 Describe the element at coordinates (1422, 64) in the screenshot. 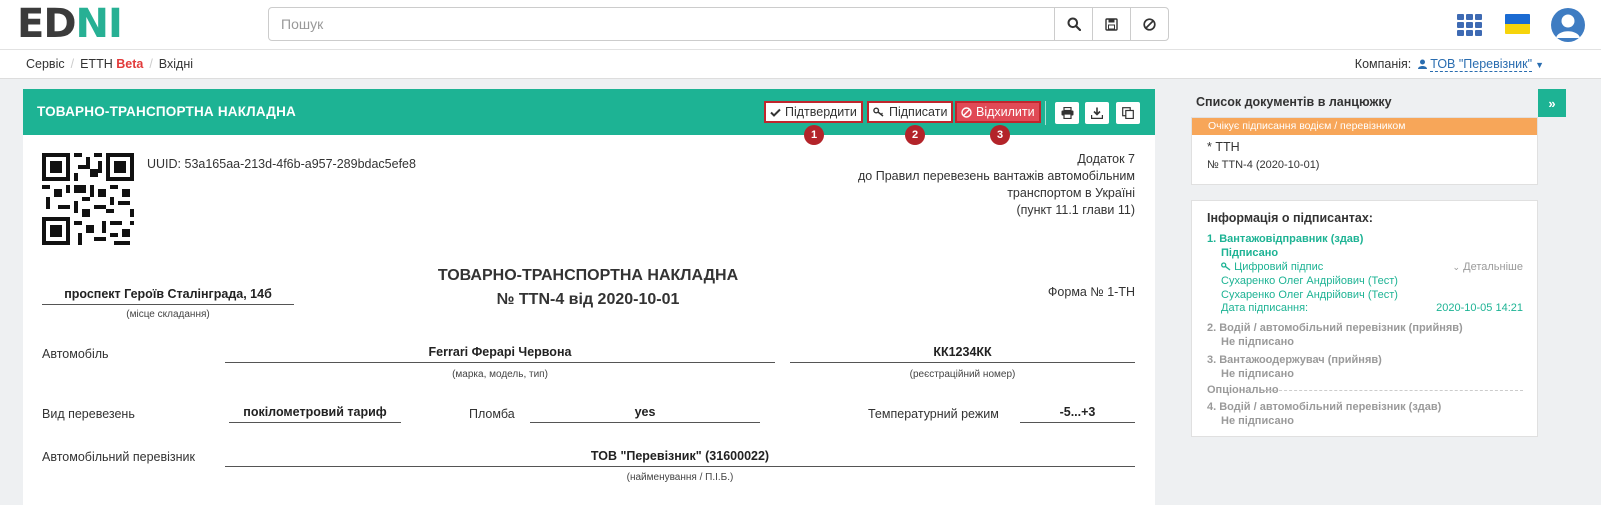

I see `user-icon` at that location.